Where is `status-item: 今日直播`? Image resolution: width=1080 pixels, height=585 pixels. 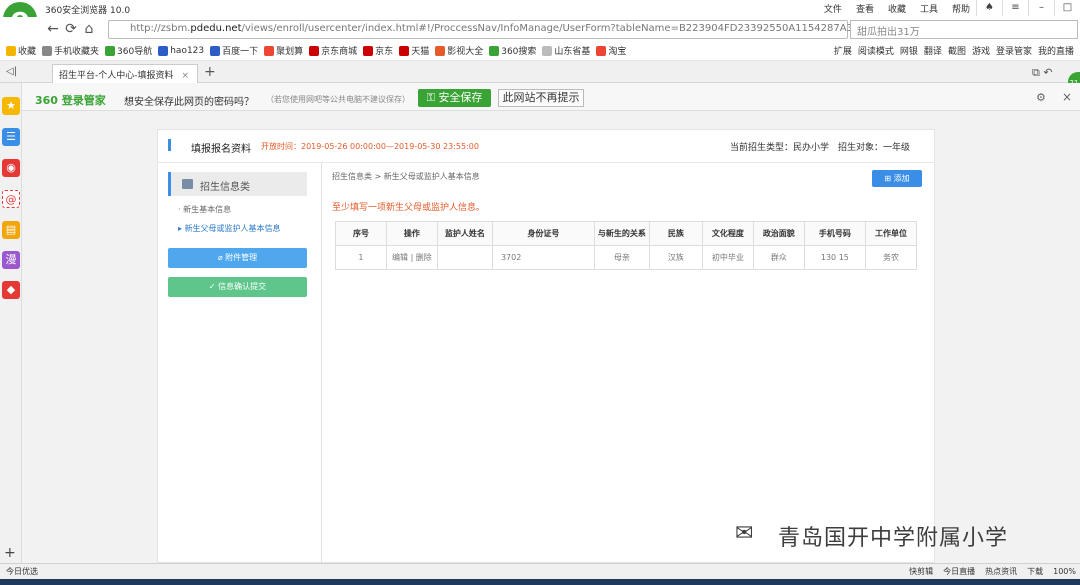
status-item: 今日直播 is located at coordinates (959, 571).